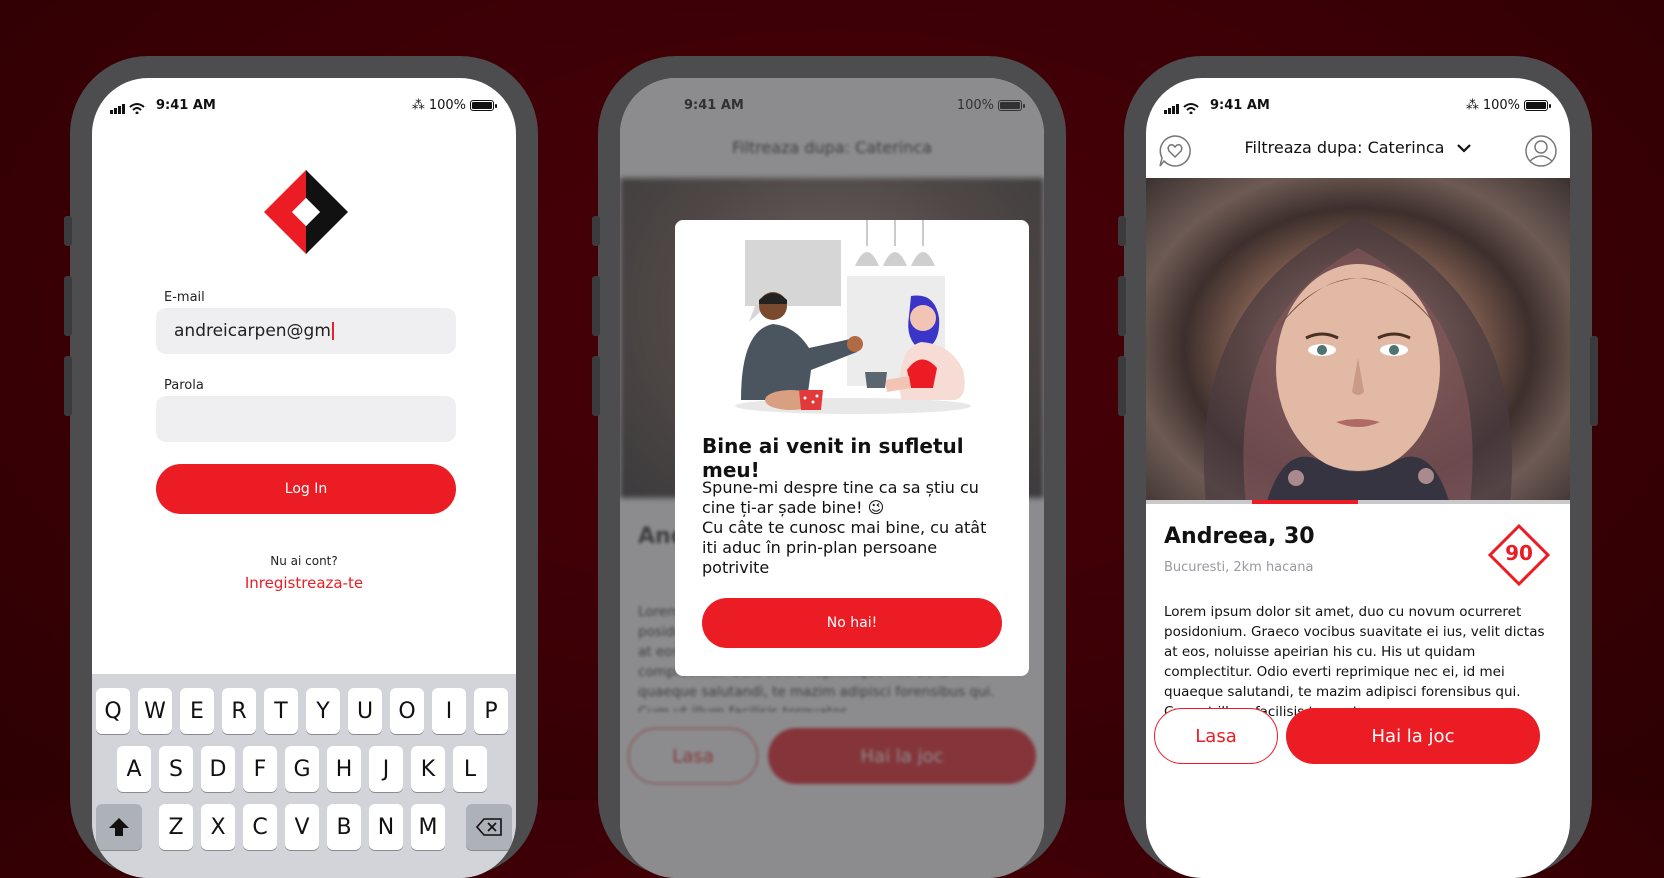 The image size is (1664, 878). Describe the element at coordinates (304, 561) in the screenshot. I see `no-account-text: Nu ai cont?` at that location.